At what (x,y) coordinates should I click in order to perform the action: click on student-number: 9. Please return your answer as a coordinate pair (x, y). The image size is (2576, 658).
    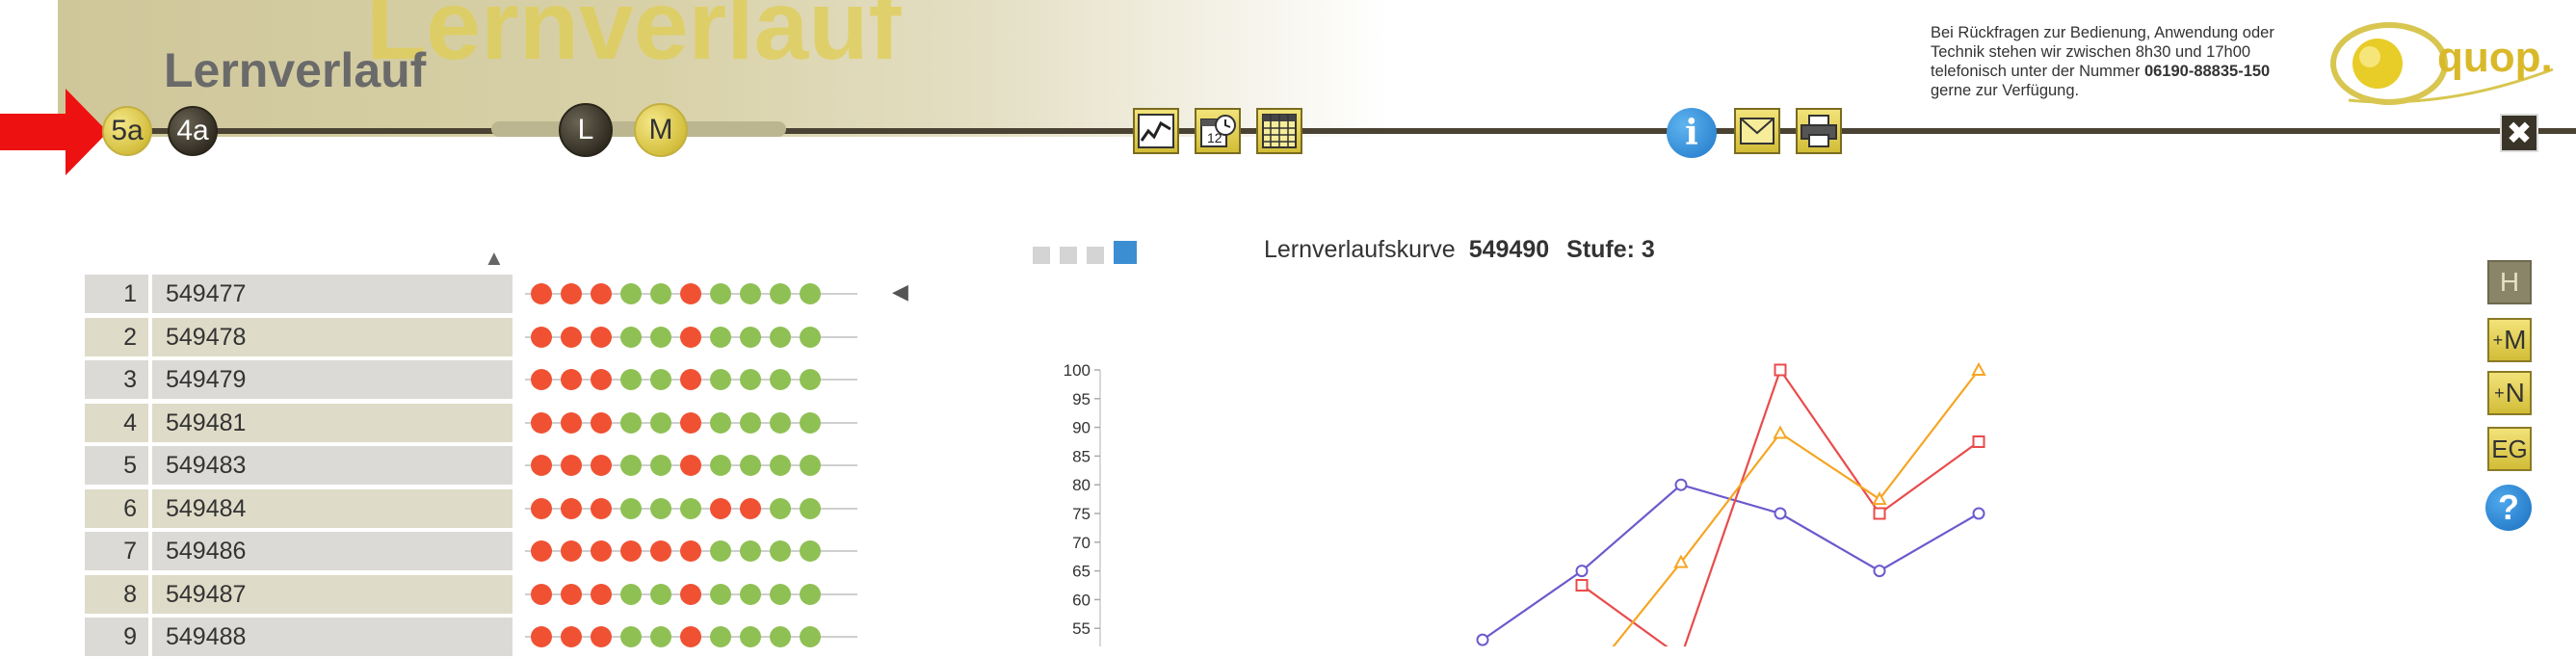
    Looking at the image, I should click on (117, 637).